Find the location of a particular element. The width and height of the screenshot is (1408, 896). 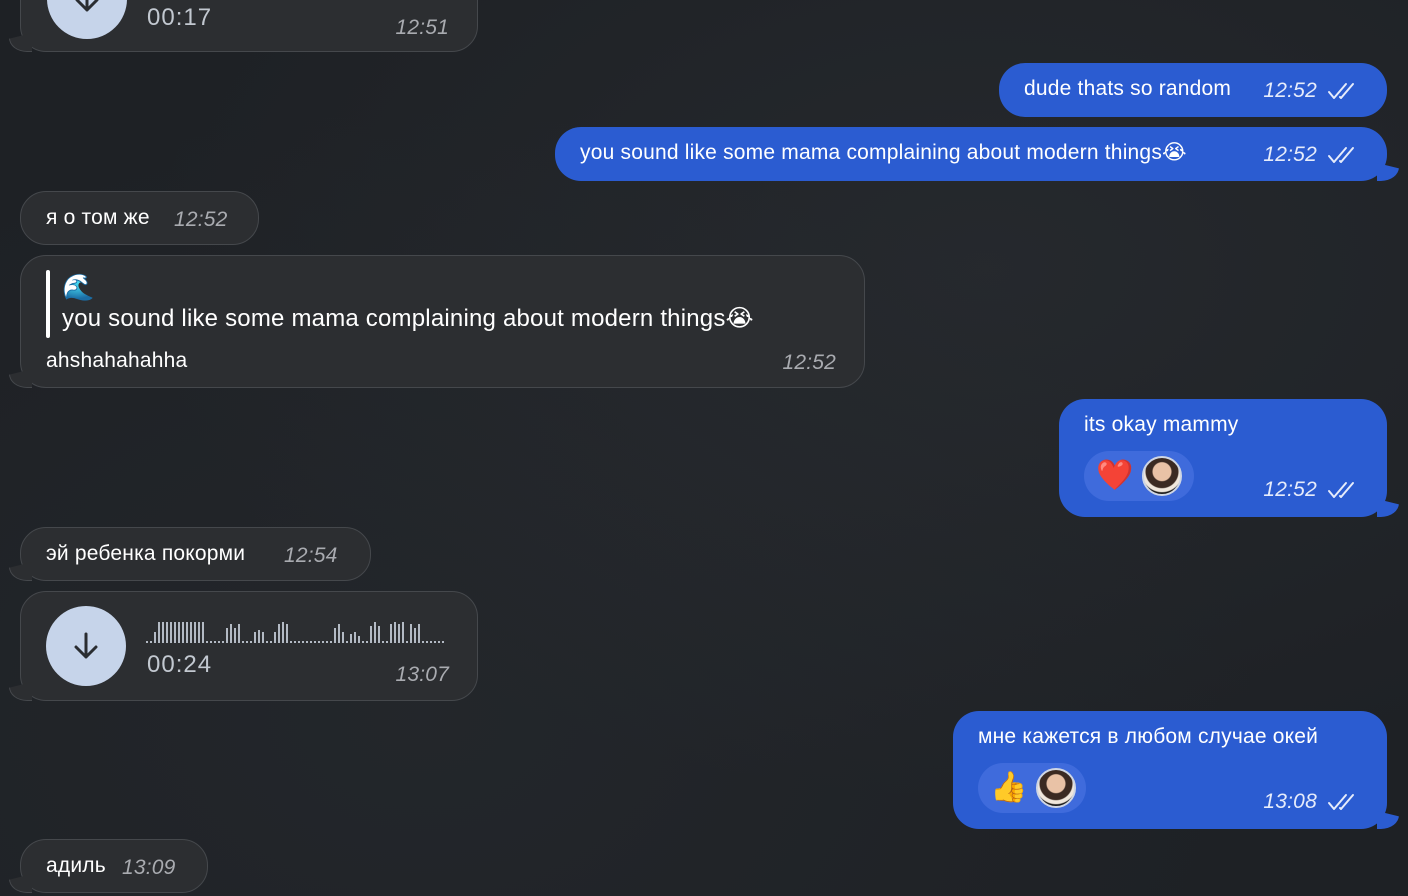

voice-duration: 00:17 is located at coordinates (180, 17).